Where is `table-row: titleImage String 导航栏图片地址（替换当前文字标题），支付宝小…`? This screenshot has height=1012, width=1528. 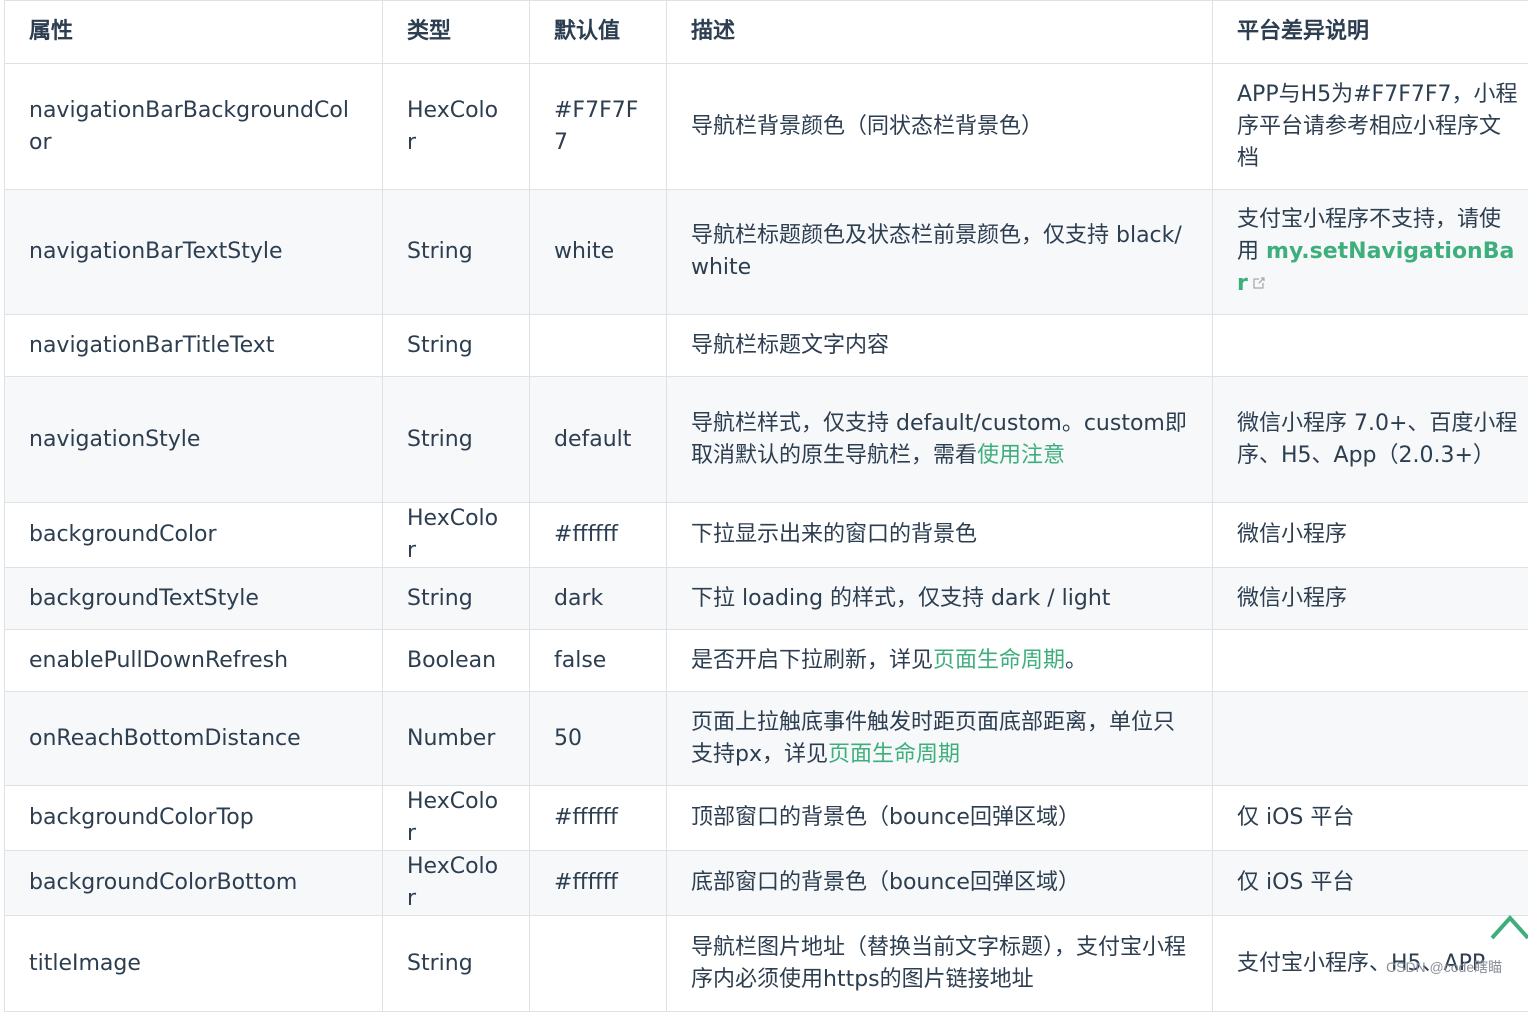
table-row: titleImage String 导航栏图片地址（替换当前文字标题），支付宝小… is located at coordinates (766, 964).